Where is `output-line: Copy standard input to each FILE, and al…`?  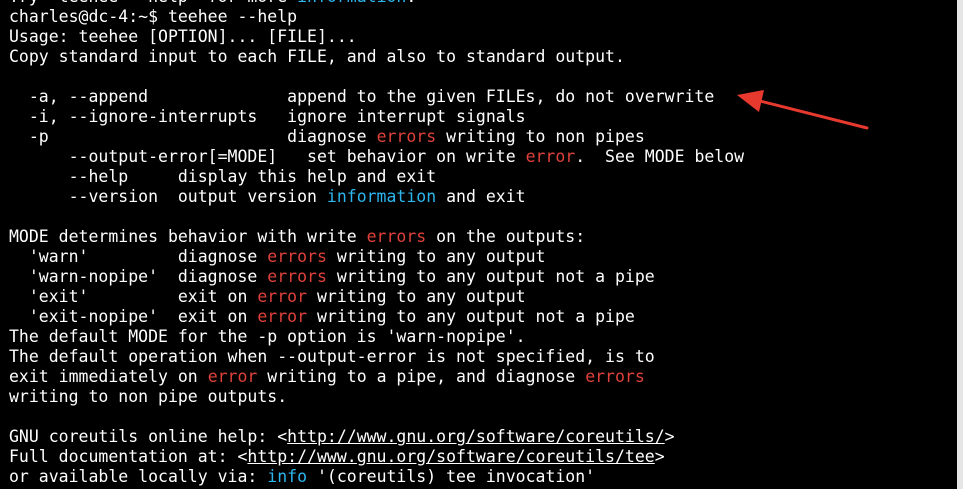 output-line: Copy standard input to each FILE, and al… is located at coordinates (376, 57).